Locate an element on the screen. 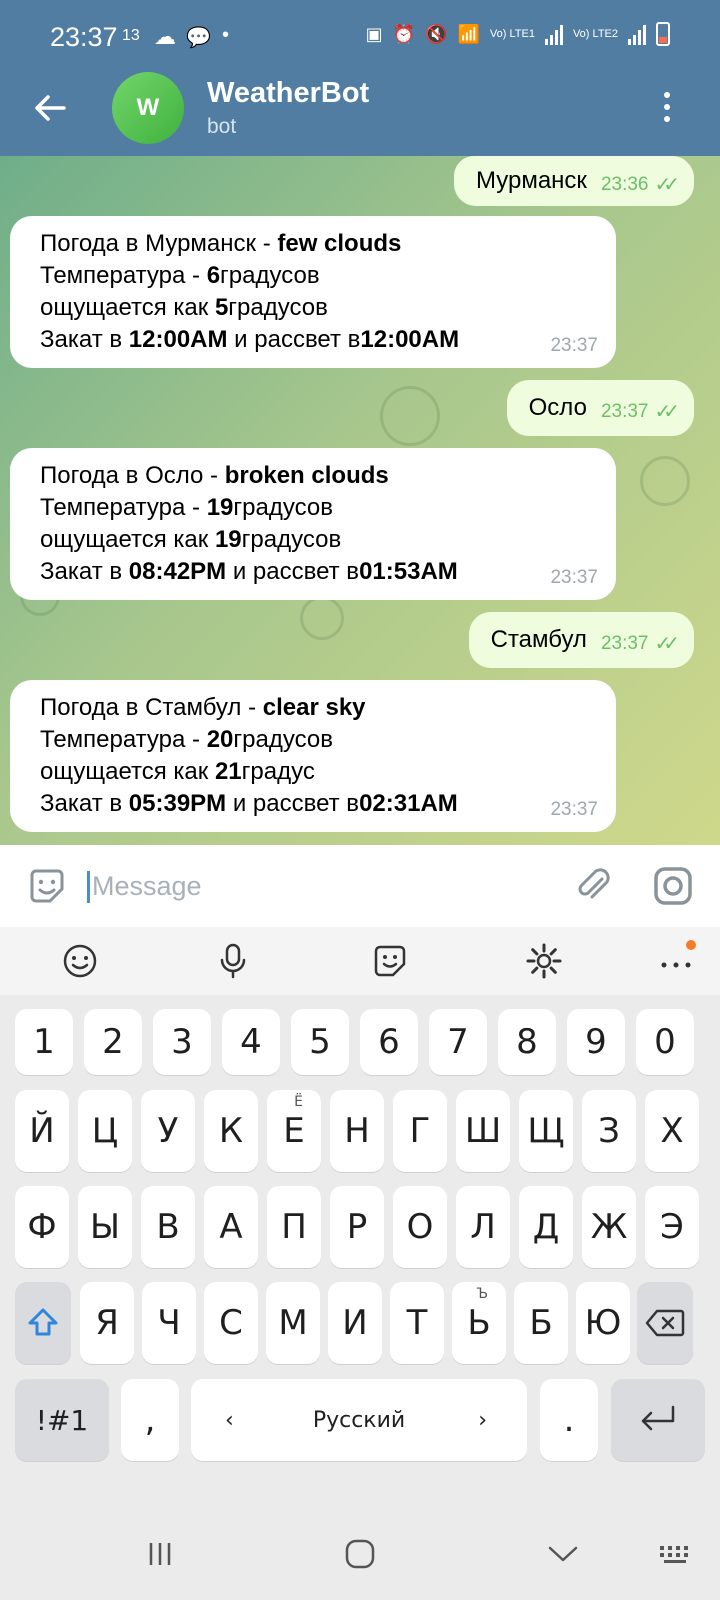 This screenshot has height=1600, width=720. feels-like-line: ощущается как 5градусов is located at coordinates (184, 307).